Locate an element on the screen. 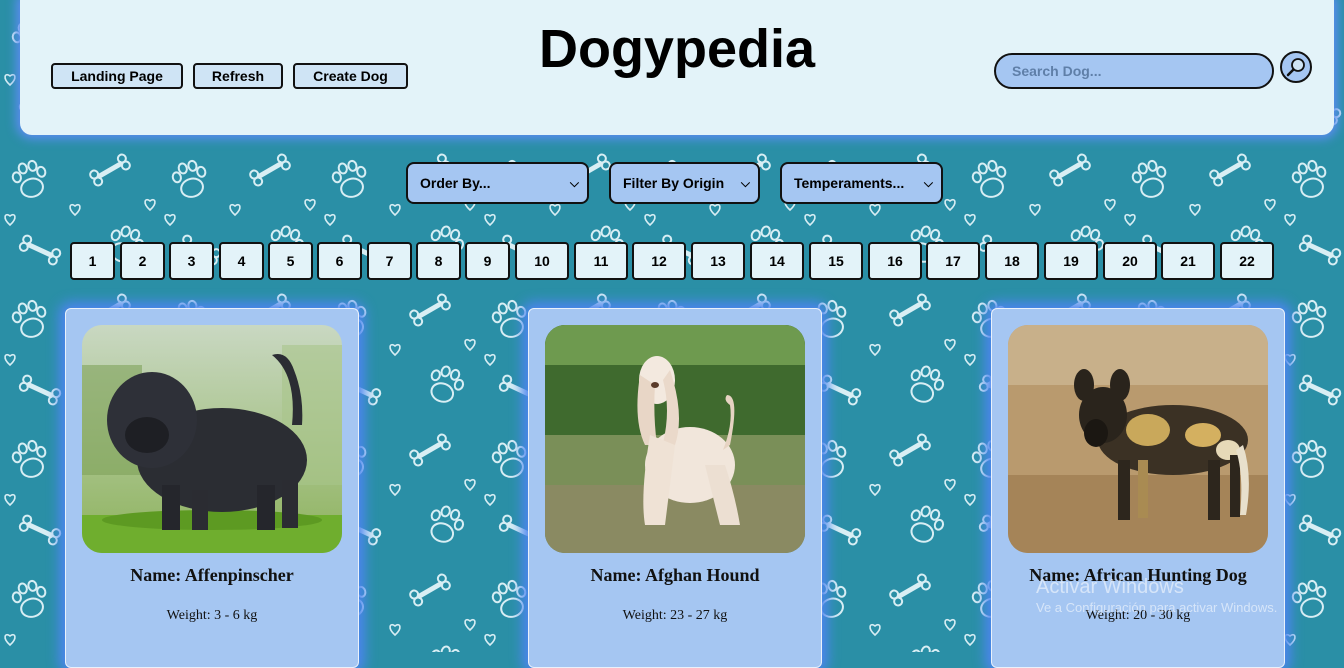 This screenshot has width=1344, height=668. page-button-15: 15 is located at coordinates (836, 261).